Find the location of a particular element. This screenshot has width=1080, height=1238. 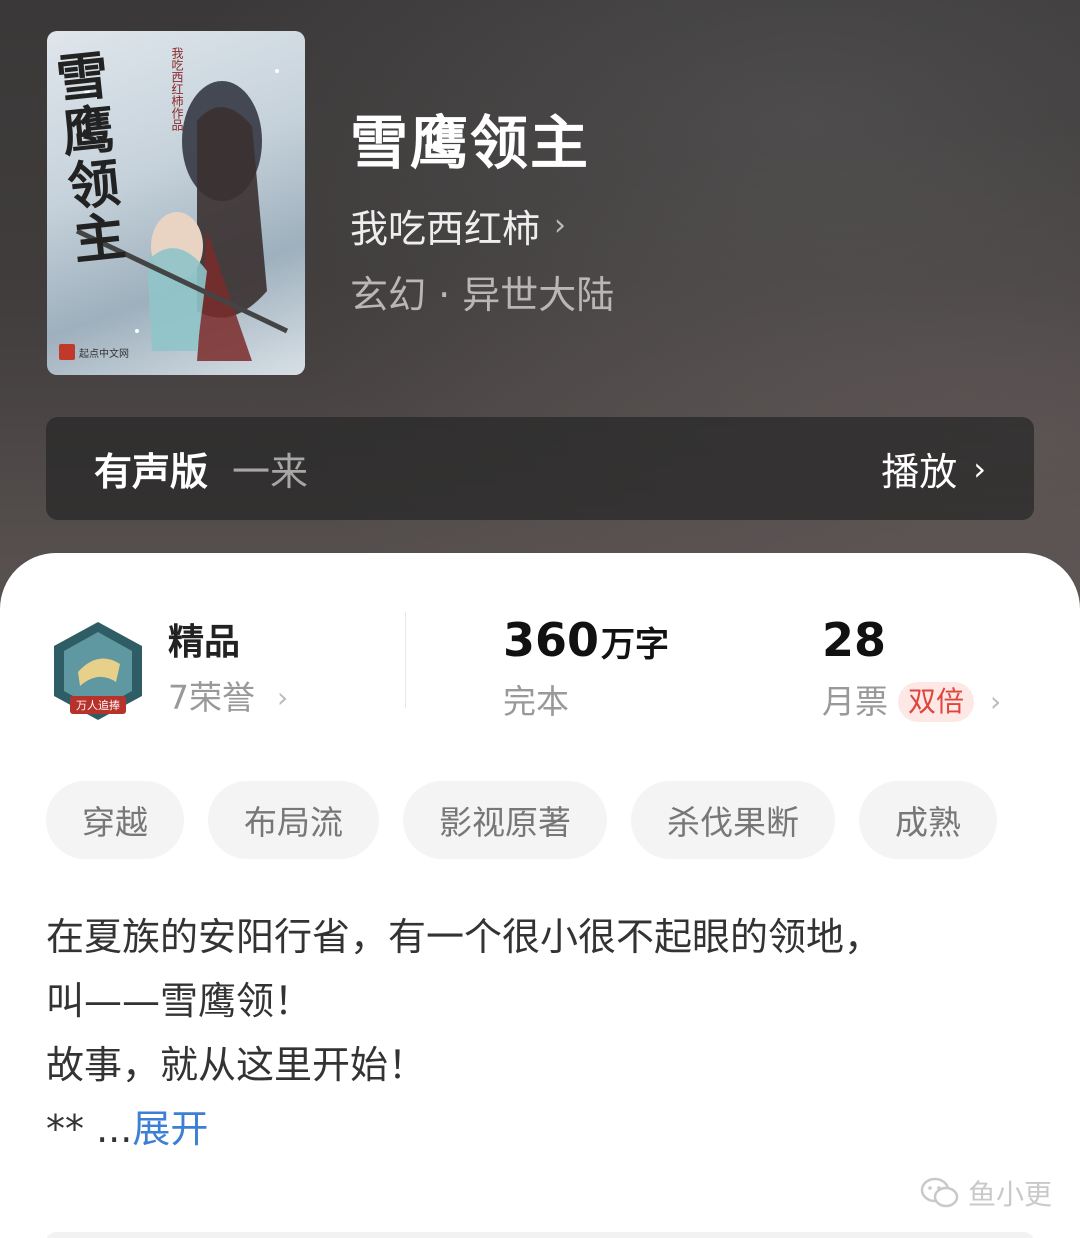

genre-label: 玄幻 · 异世大陆 is located at coordinates (482, 294).